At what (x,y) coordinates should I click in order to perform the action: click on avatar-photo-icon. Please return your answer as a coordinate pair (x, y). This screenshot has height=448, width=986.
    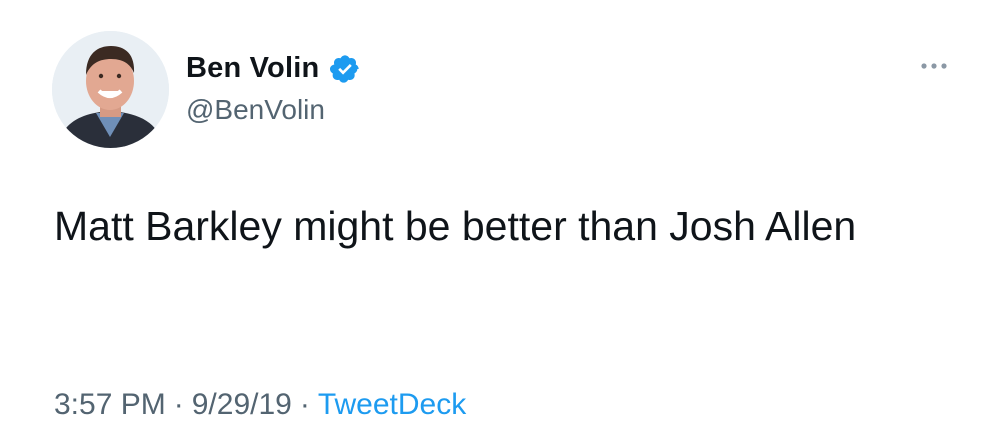
    Looking at the image, I should click on (110, 89).